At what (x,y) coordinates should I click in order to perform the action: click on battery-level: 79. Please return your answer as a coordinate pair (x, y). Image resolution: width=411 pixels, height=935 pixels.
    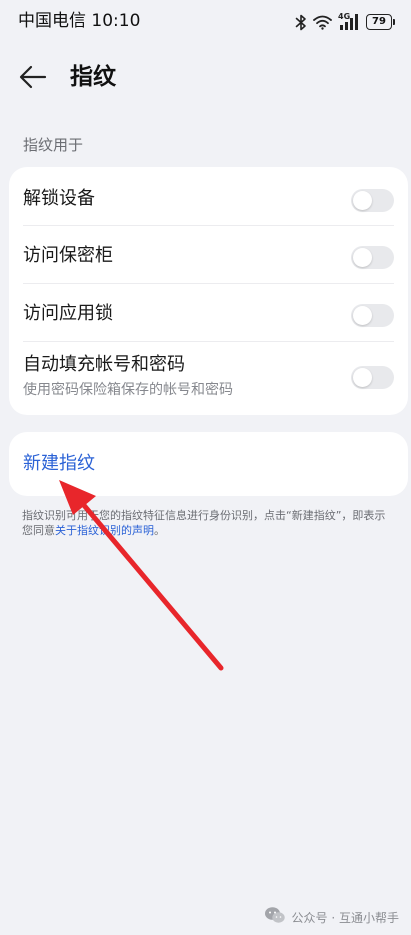
    Looking at the image, I should click on (379, 22).